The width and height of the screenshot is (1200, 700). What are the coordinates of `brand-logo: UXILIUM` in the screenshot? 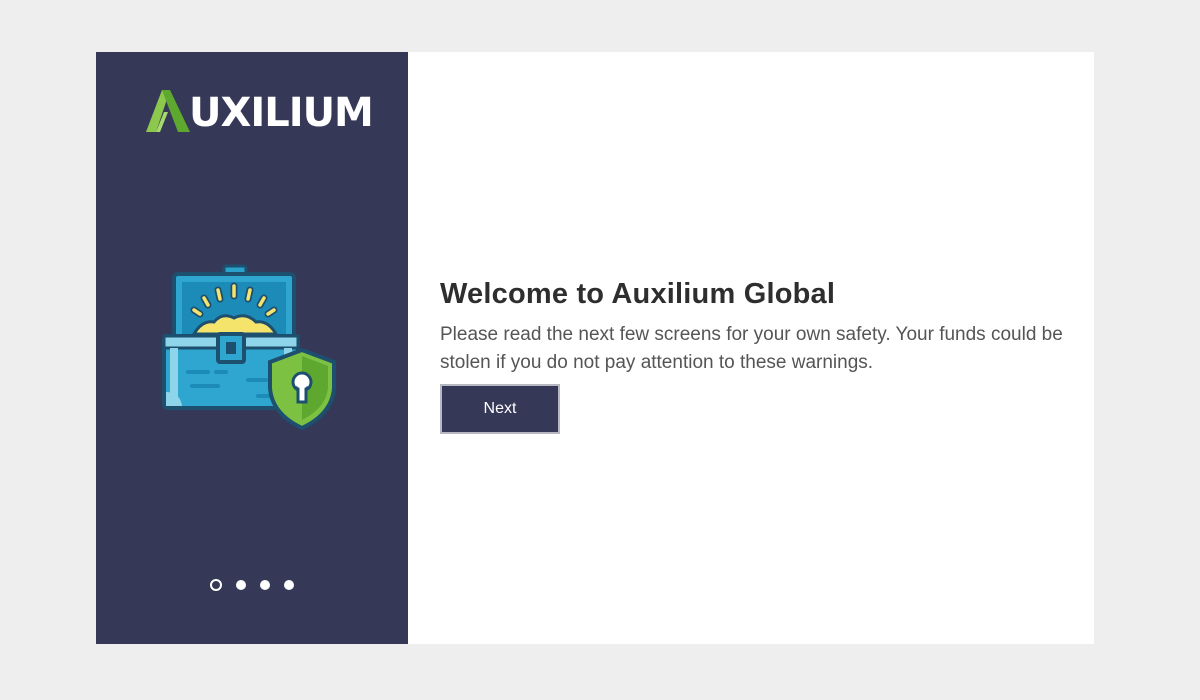 It's located at (260, 111).